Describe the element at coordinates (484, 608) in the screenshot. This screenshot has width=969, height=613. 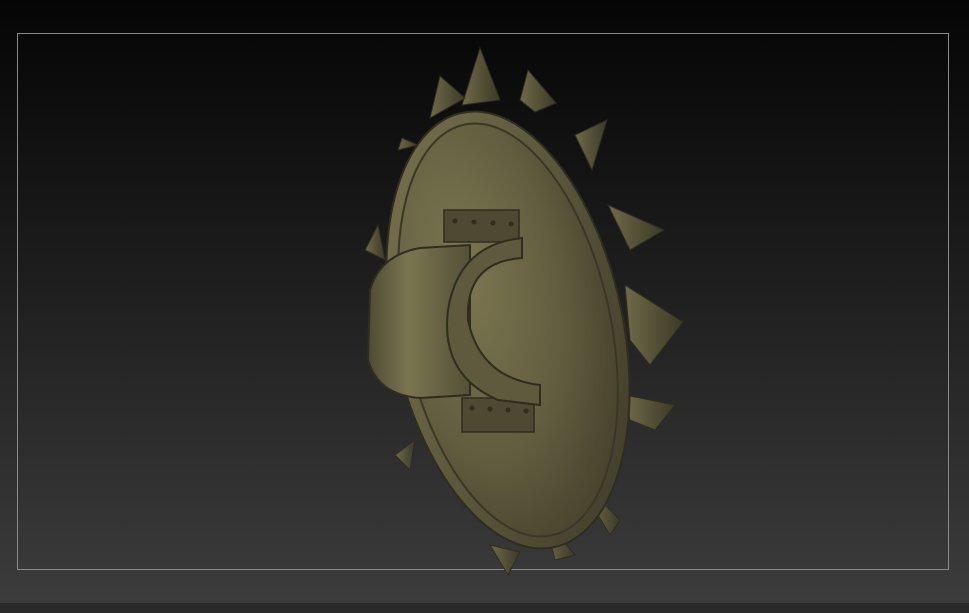
I see `bottom-bar` at that location.